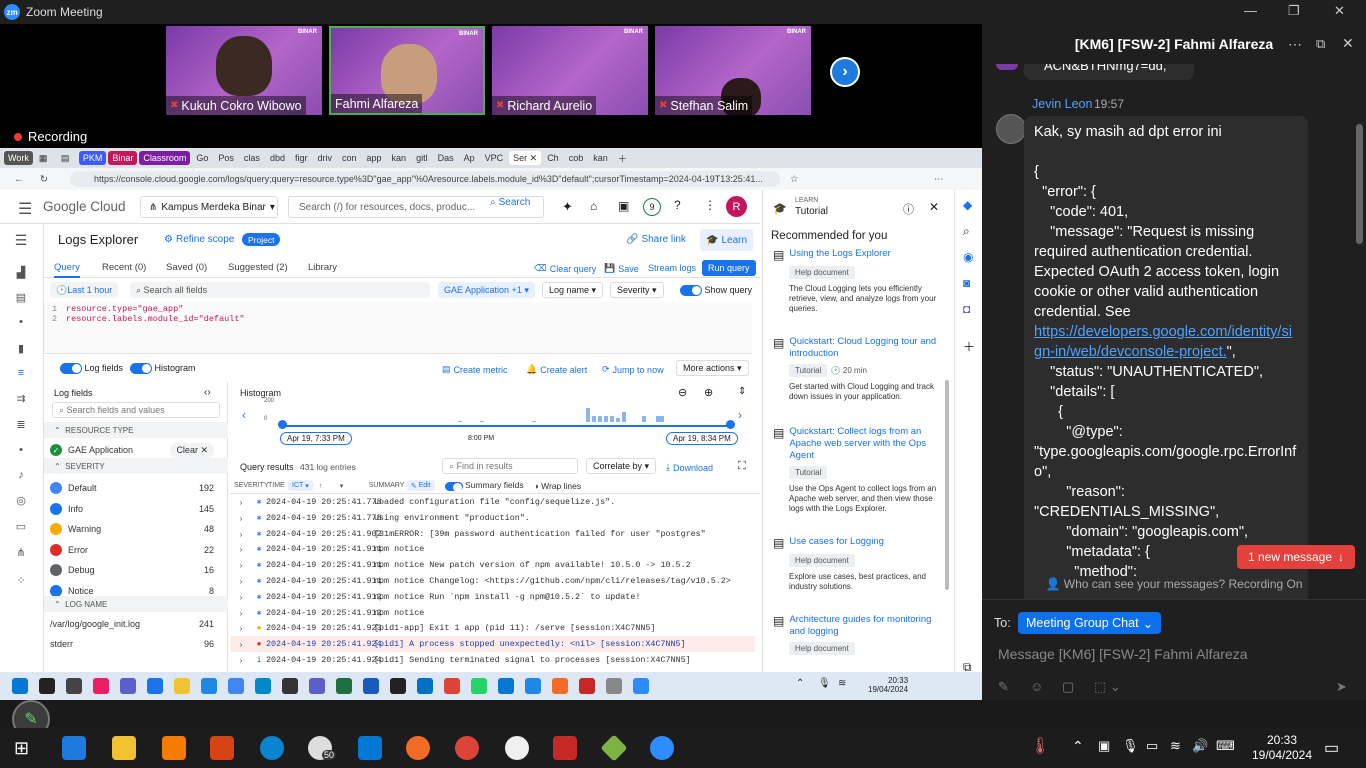 This screenshot has height=768, width=1366. I want to click on card-title: Using the Logs Explorer, so click(839, 255).